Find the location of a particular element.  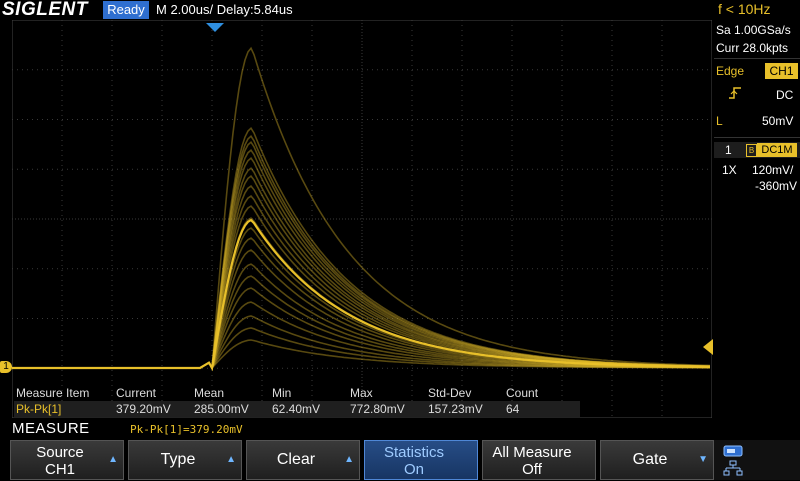

statistics-softkey: Statistics On is located at coordinates (421, 460).